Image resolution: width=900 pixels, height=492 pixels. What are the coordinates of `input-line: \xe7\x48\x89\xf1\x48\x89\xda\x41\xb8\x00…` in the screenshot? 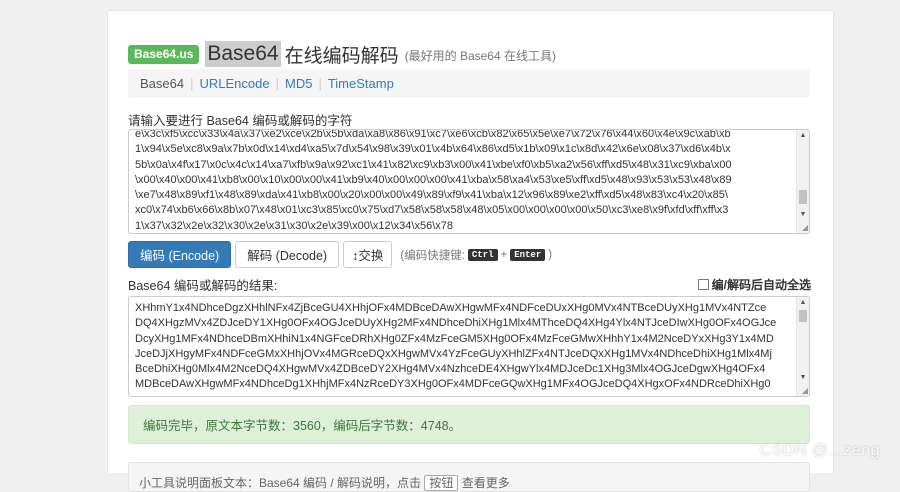 It's located at (431, 195).